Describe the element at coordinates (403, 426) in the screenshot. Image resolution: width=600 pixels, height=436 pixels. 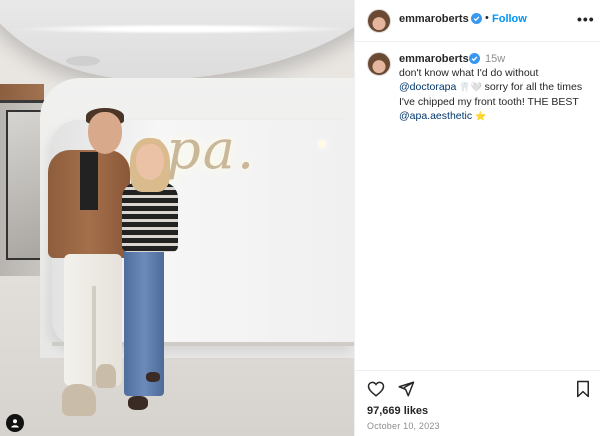
I see `post-date: October 10, 2023` at that location.